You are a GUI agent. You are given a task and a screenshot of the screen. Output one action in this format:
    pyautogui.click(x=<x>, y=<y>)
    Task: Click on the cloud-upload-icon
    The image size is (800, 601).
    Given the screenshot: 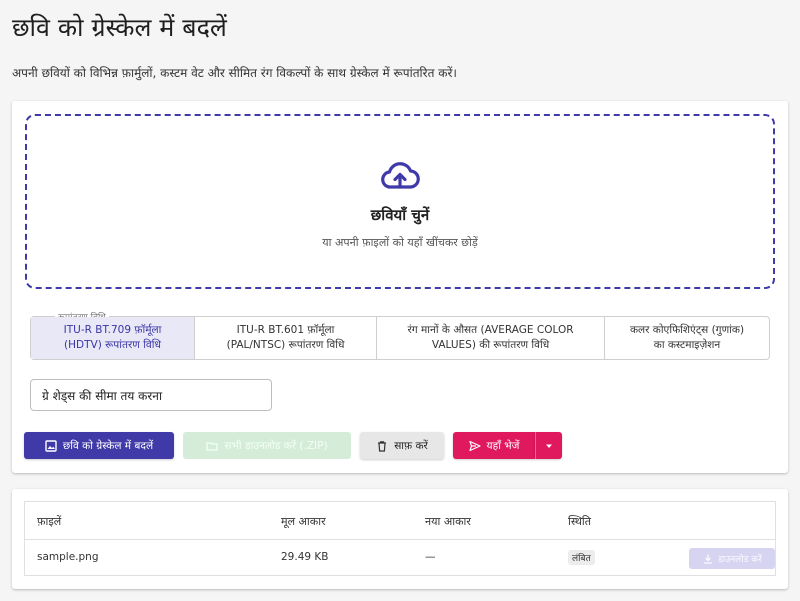 What is the action you would take?
    pyautogui.click(x=400, y=175)
    